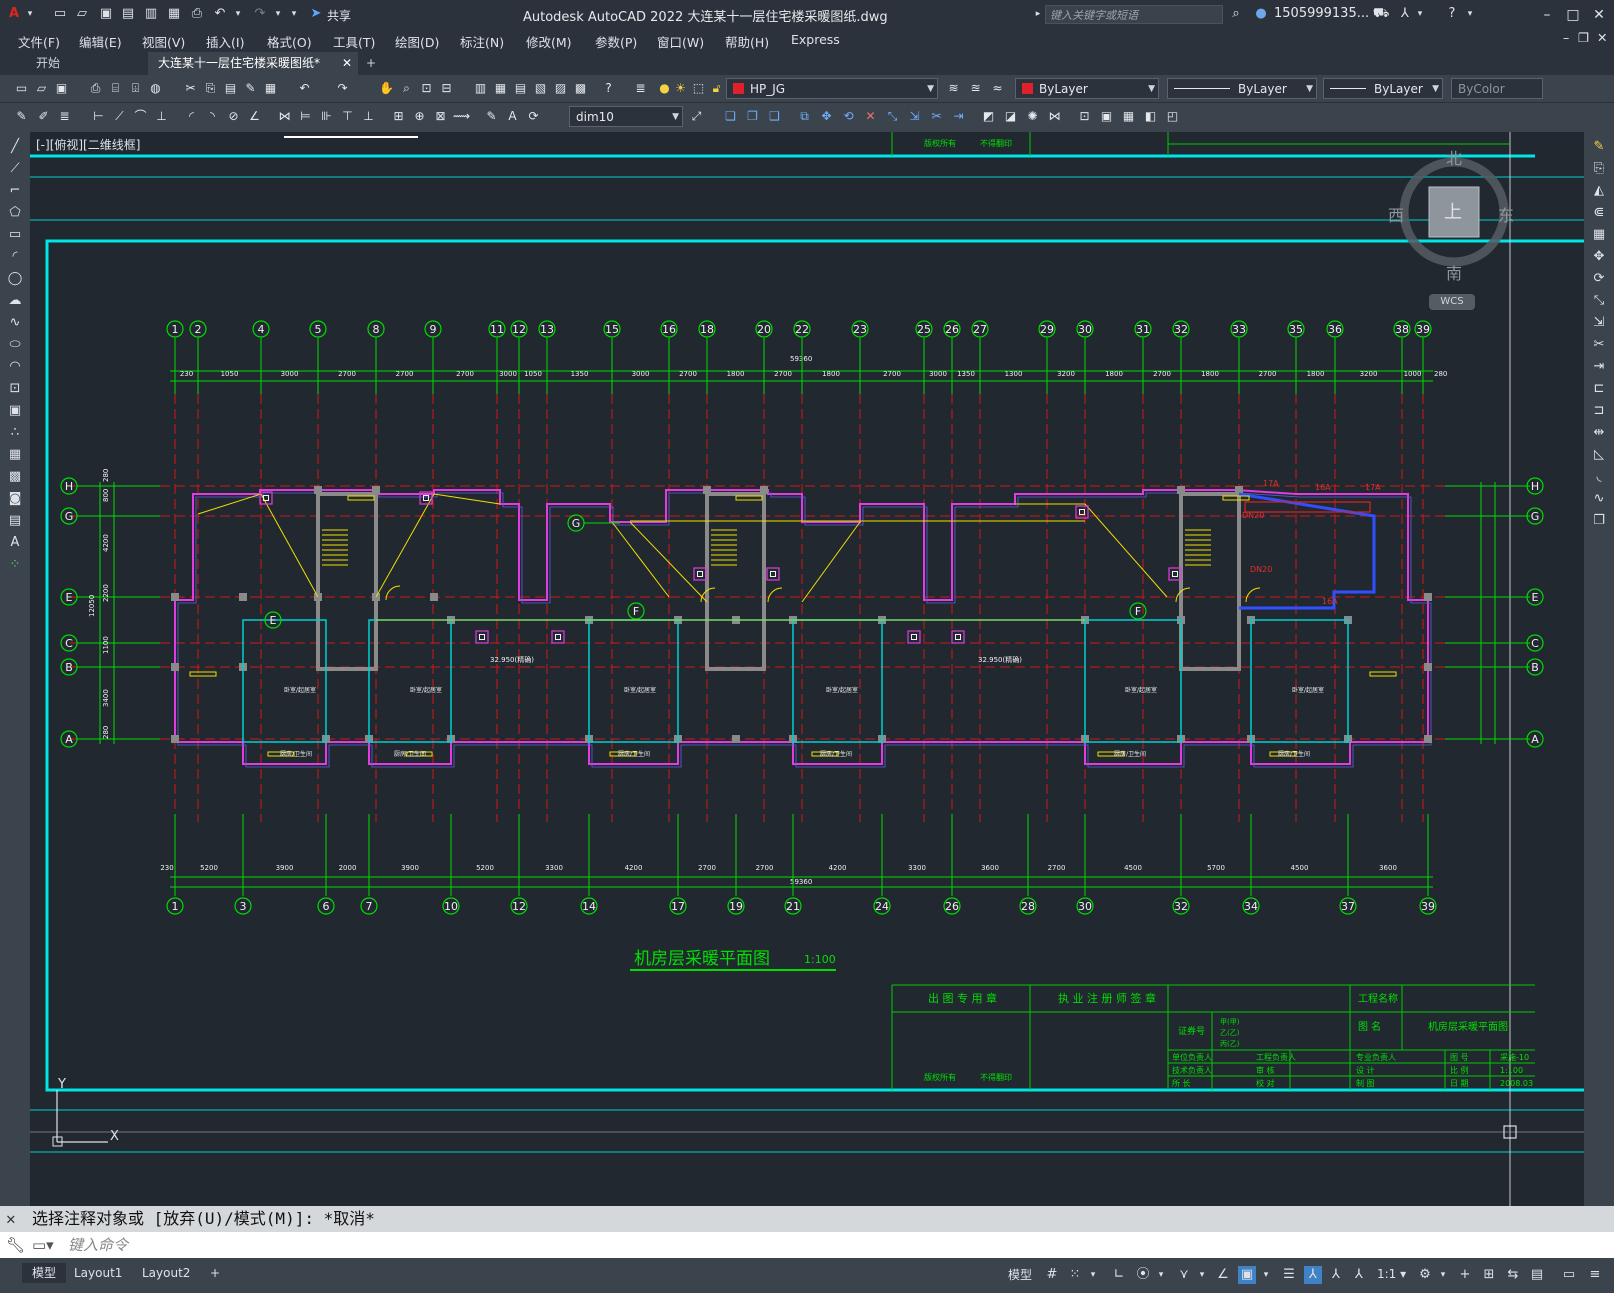 This screenshot has width=1614, height=1293. Describe the element at coordinates (815, 39) in the screenshot. I see `menu-express: Express` at that location.